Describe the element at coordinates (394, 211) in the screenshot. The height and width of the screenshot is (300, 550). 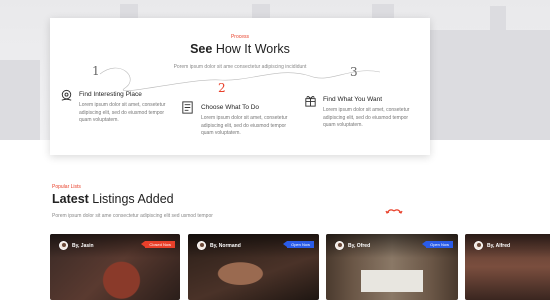
I see `carousel-arrows-icon` at that location.